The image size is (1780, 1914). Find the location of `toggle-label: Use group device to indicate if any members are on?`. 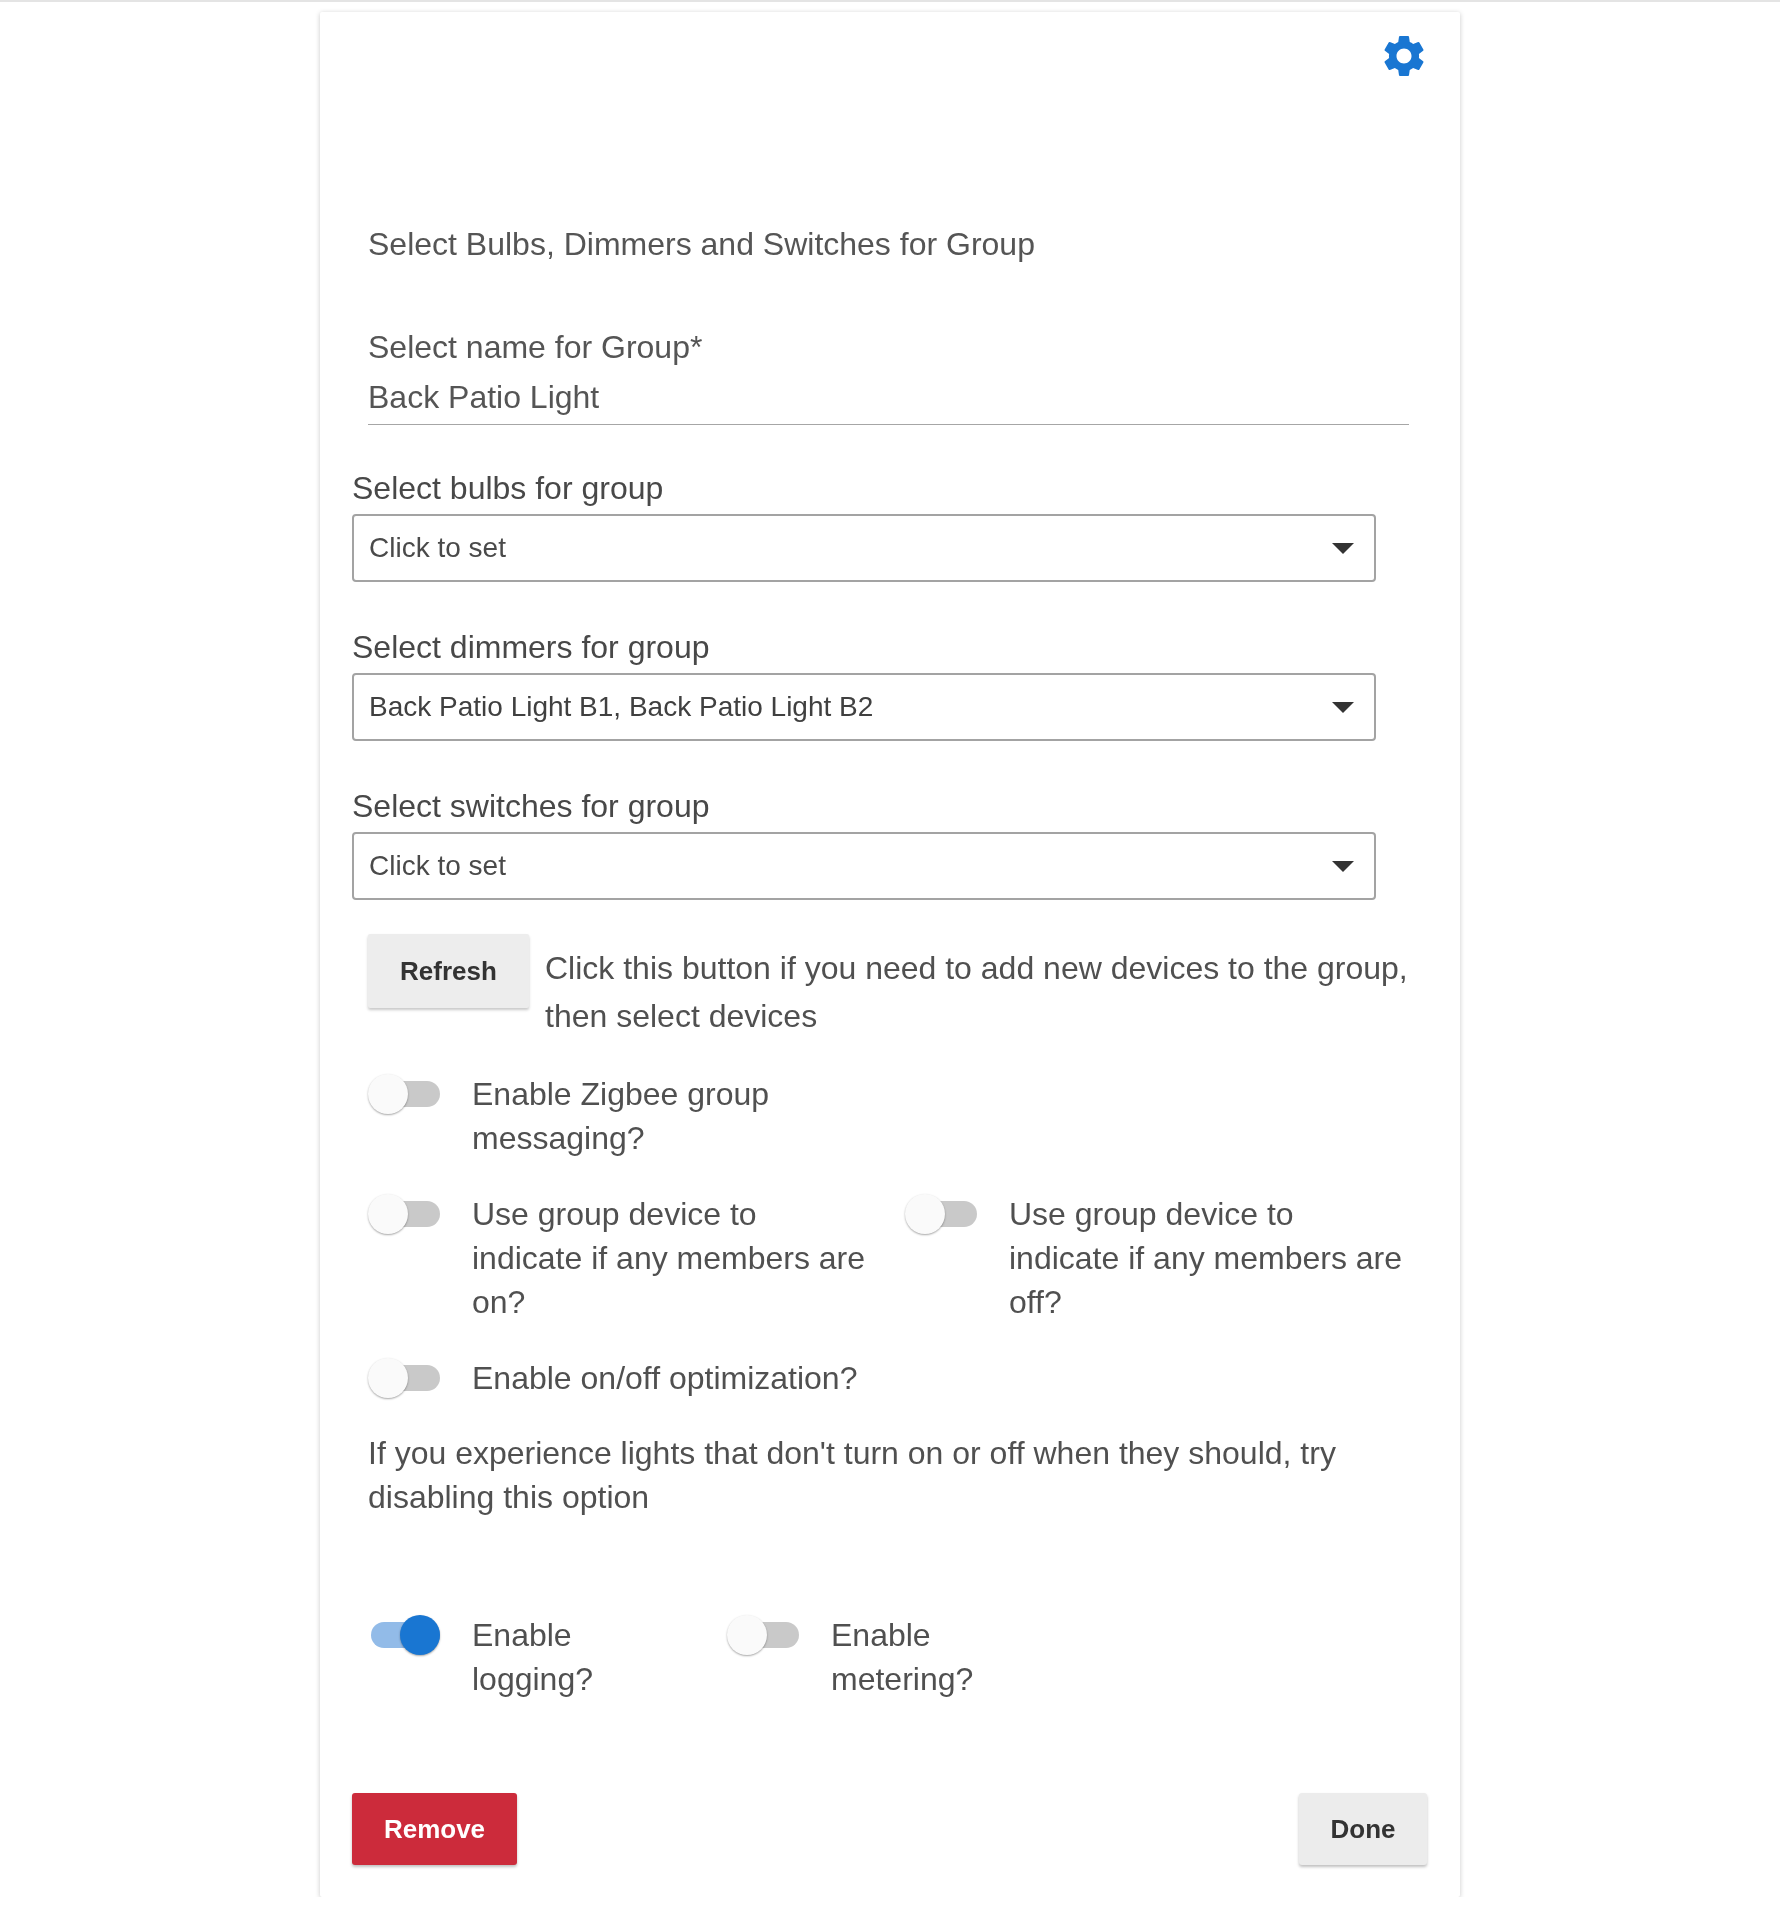

toggle-label: Use group device to indicate if any members are on? is located at coordinates (669, 1258).